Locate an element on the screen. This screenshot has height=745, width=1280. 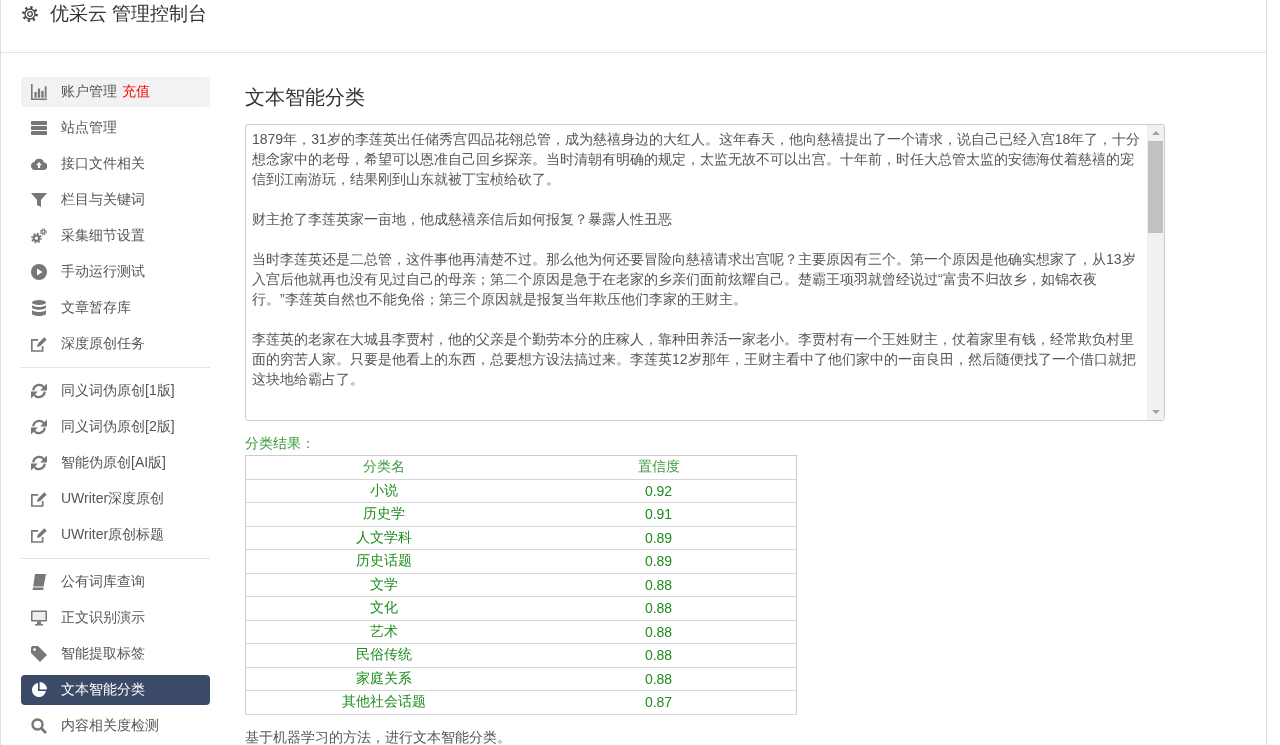
filter-icon is located at coordinates (39, 200).